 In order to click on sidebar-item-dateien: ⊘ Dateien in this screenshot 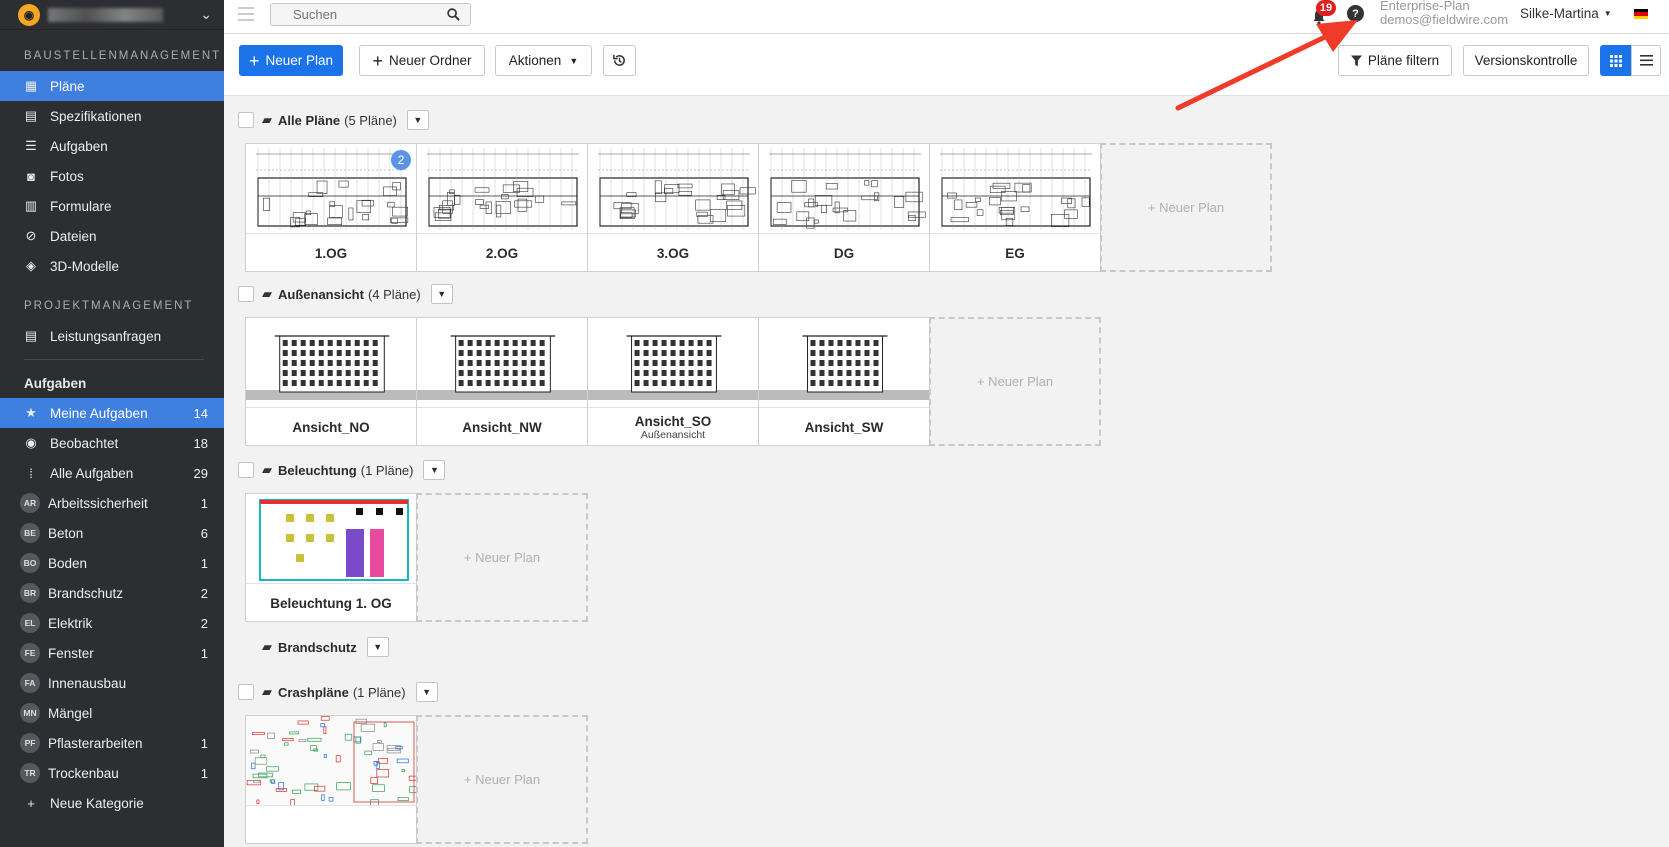, I will do `click(112, 236)`.